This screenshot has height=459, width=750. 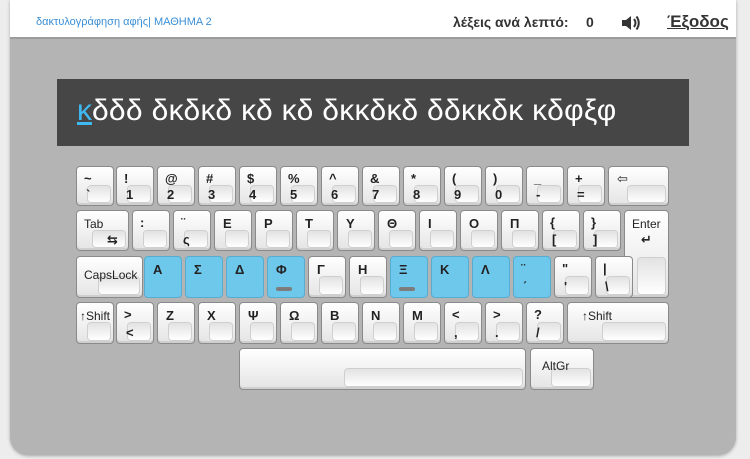 I want to click on key-row3-6: Ξ, so click(x=409, y=277).